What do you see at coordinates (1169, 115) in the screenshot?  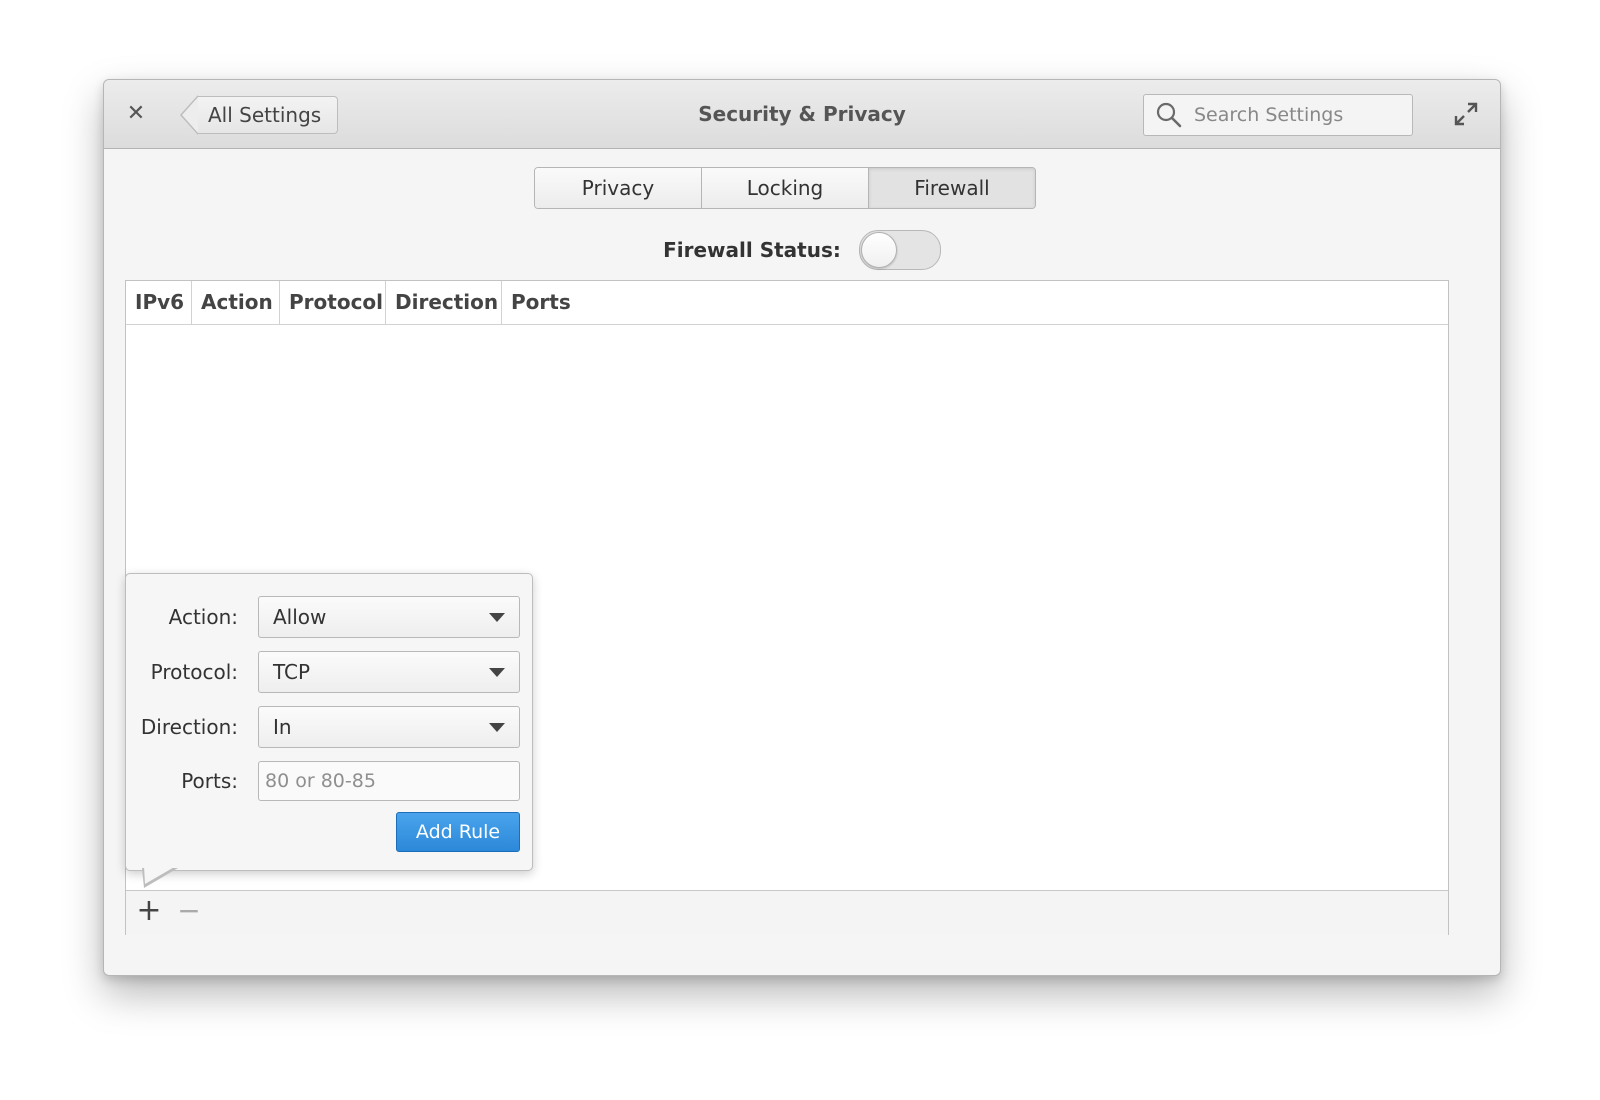 I see `search-icon` at bounding box center [1169, 115].